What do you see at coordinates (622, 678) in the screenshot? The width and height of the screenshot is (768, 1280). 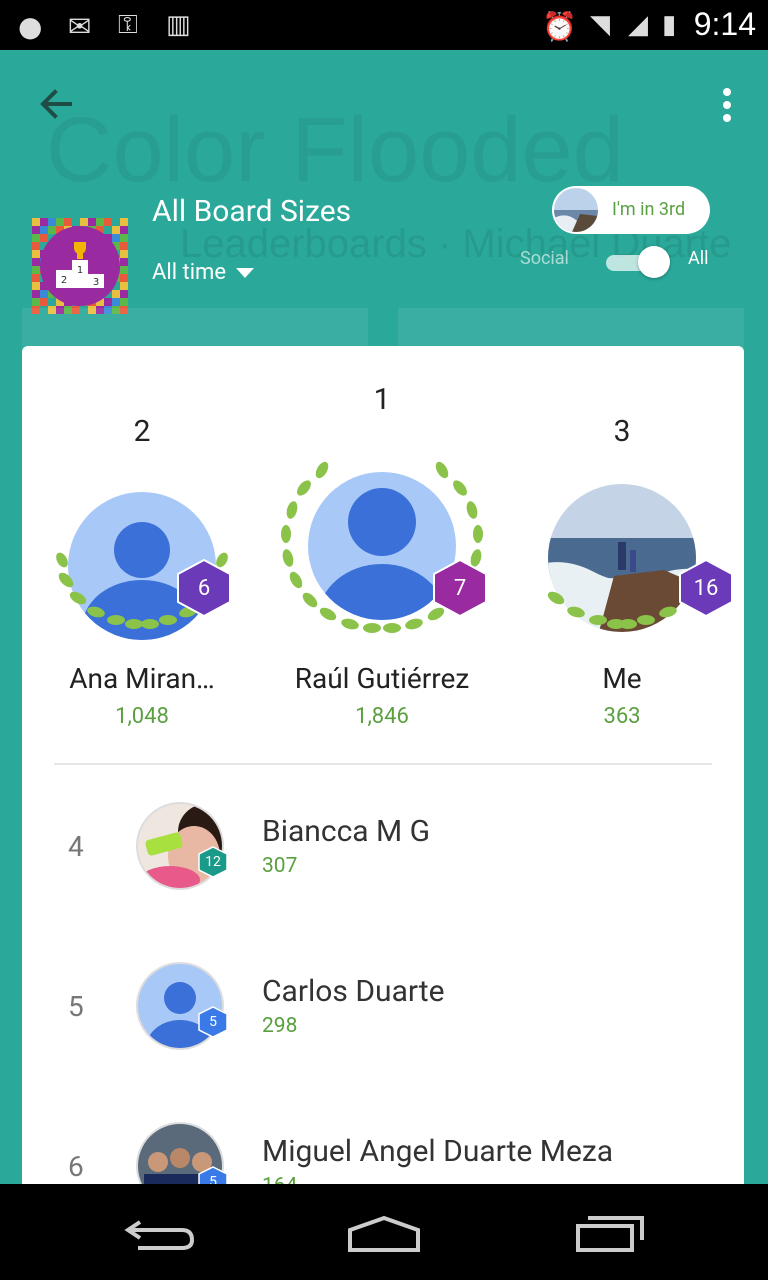 I see `podium-name: Me` at bounding box center [622, 678].